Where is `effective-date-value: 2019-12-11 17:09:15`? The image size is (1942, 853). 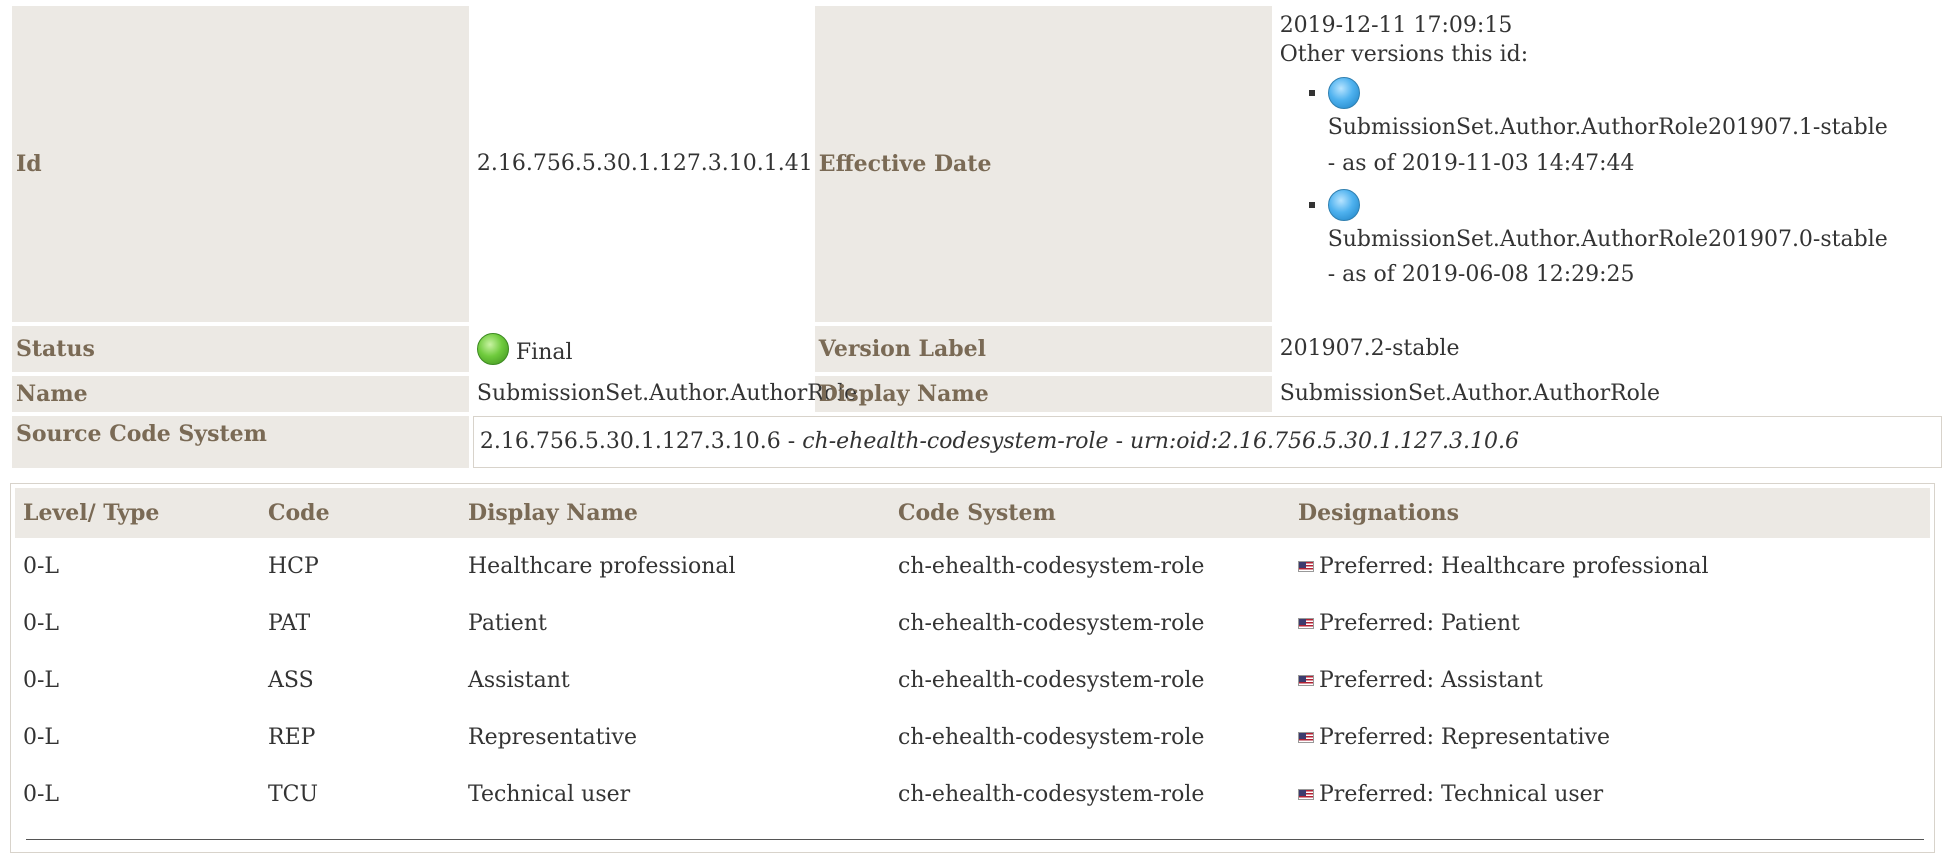 effective-date-value: 2019-12-11 17:09:15 is located at coordinates (1396, 25).